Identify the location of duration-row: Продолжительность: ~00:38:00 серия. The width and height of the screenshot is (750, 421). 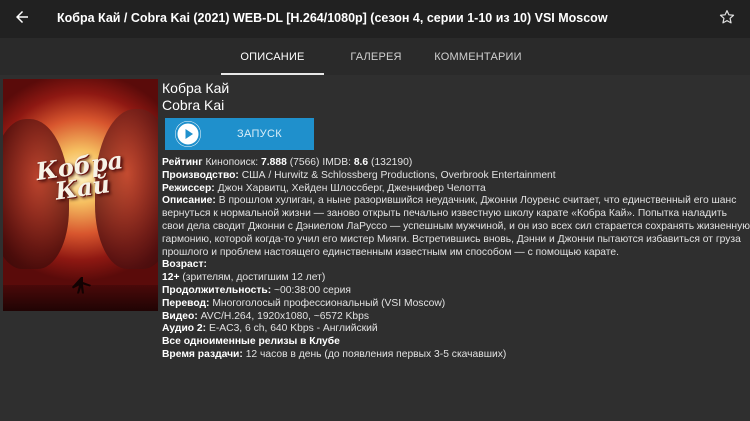
(256, 290).